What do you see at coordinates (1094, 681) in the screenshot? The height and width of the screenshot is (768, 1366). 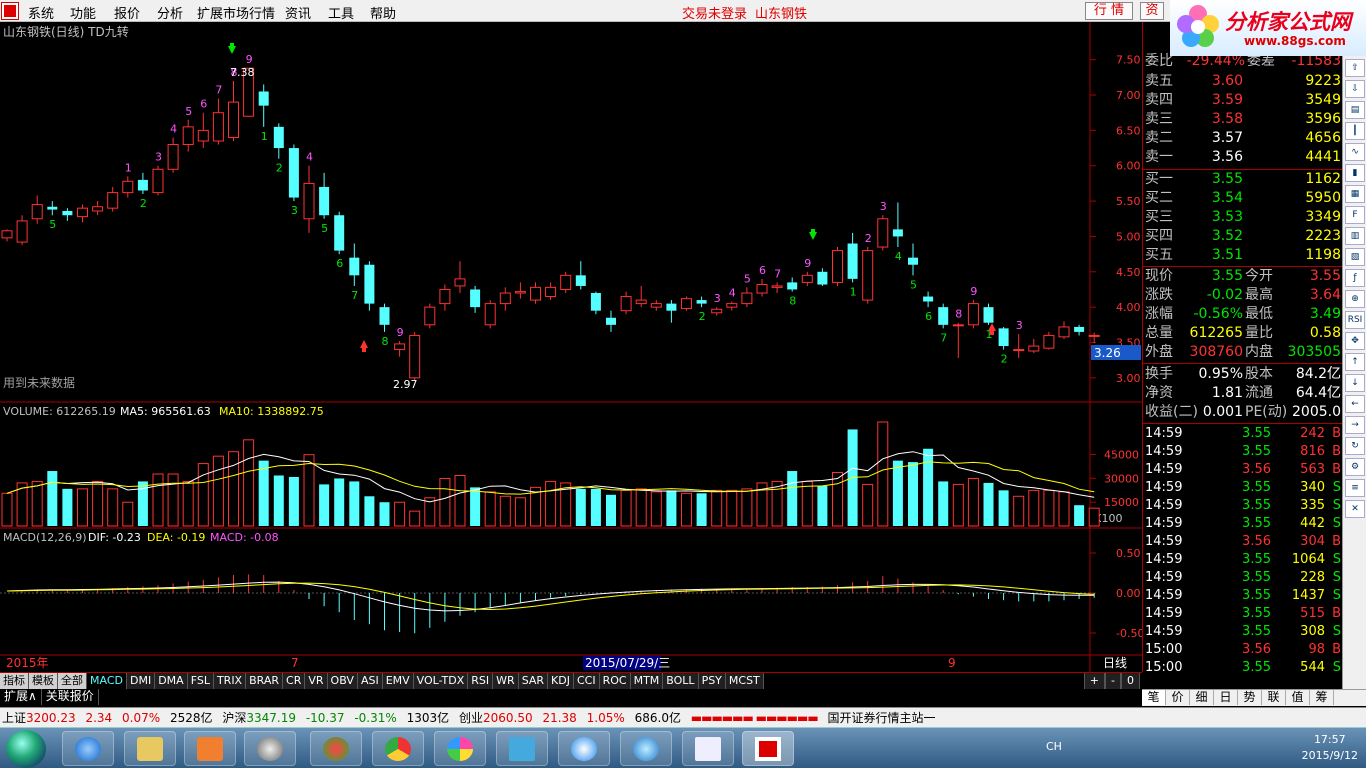 I see `zoom-control-button: +` at bounding box center [1094, 681].